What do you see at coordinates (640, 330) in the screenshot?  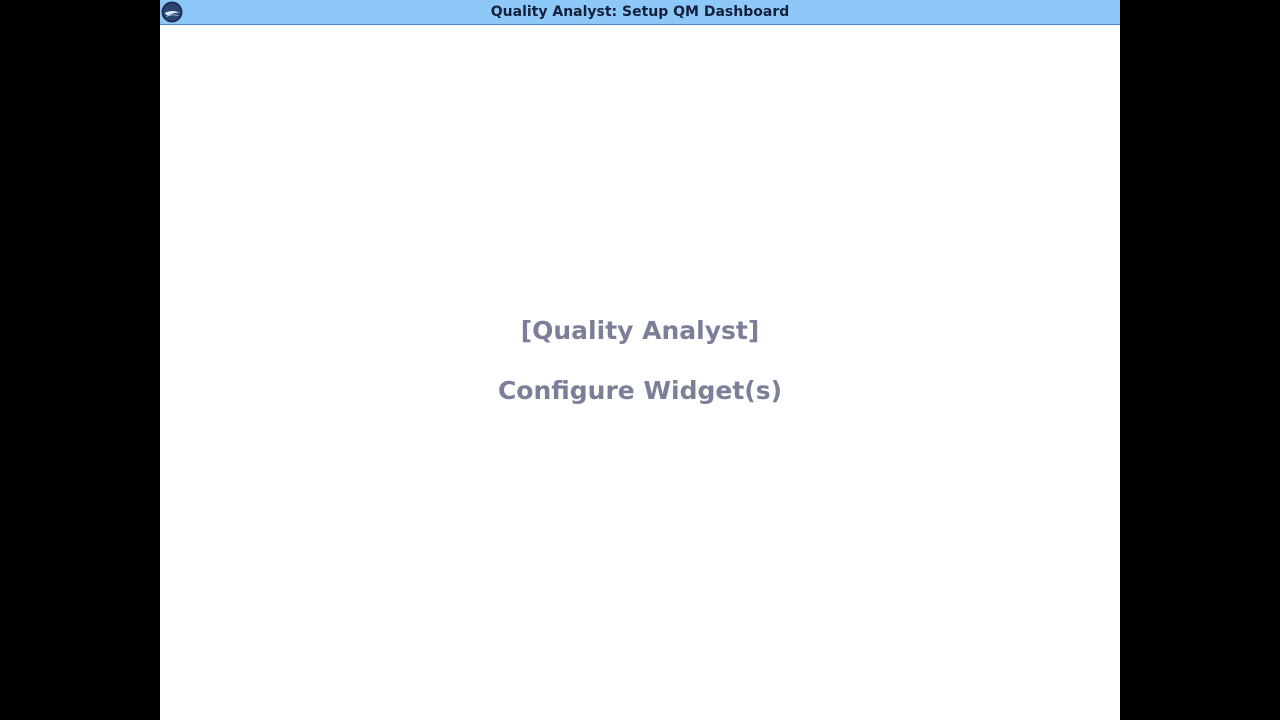 I see `slide-heading-role: [Quality Analyst]` at bounding box center [640, 330].